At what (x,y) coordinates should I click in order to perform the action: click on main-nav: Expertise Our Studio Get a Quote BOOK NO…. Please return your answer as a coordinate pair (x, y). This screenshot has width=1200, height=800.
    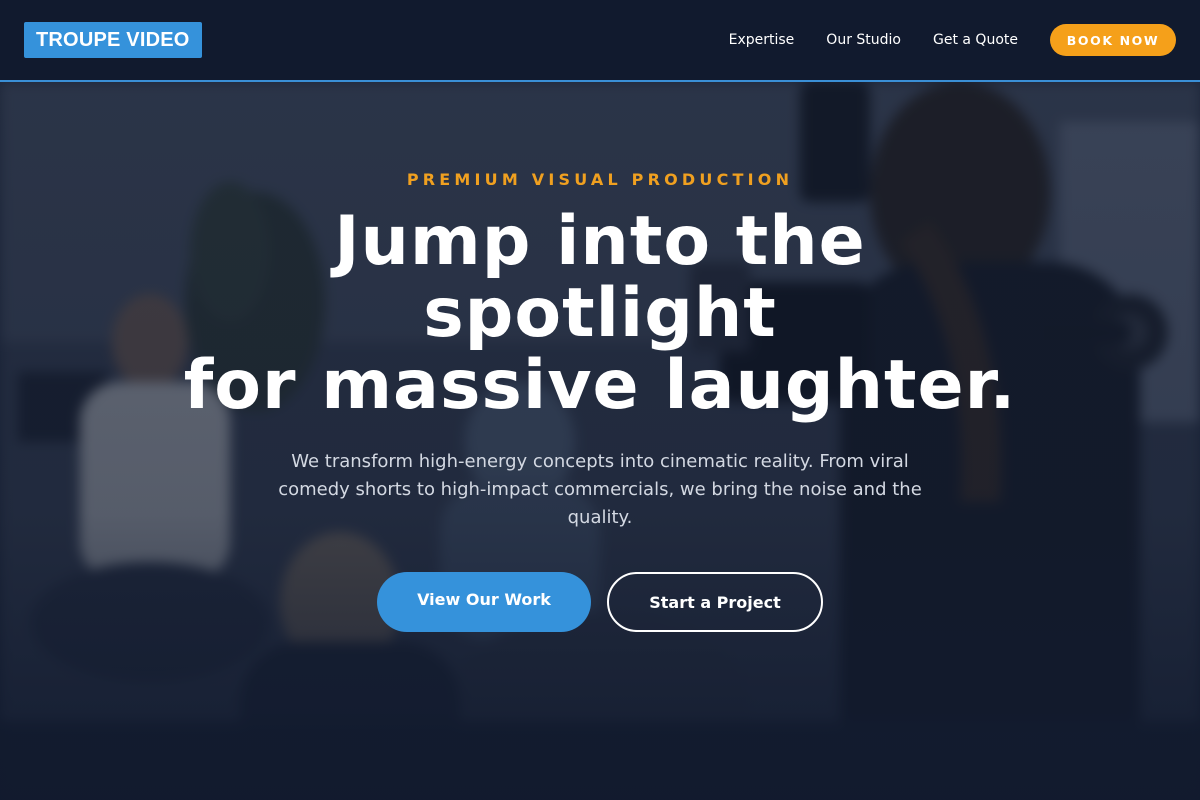
    Looking at the image, I should click on (952, 40).